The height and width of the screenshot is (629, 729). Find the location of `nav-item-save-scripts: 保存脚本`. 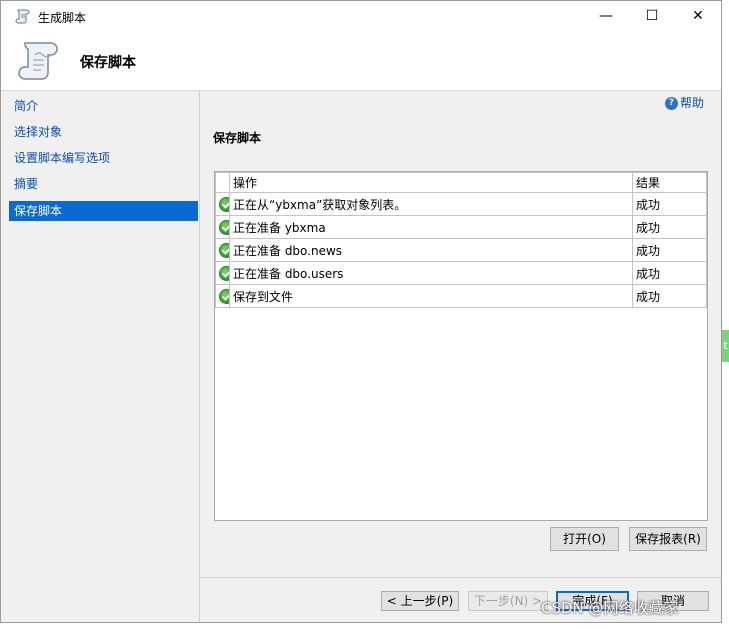

nav-item-save-scripts: 保存脚本 is located at coordinates (103, 211).